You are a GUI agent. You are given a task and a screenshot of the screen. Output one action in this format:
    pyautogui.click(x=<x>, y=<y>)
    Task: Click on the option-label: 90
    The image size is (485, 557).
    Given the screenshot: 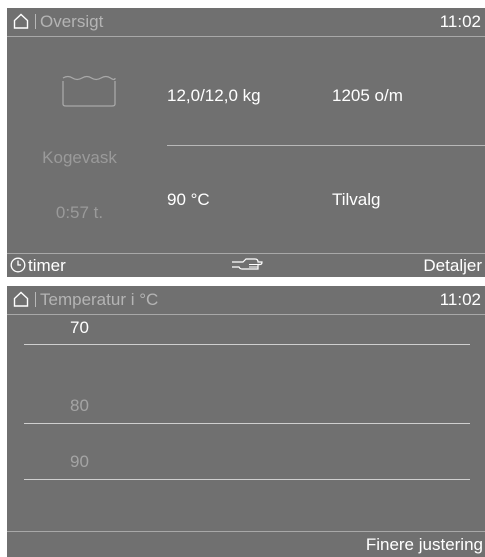 What is the action you would take?
    pyautogui.click(x=79, y=461)
    